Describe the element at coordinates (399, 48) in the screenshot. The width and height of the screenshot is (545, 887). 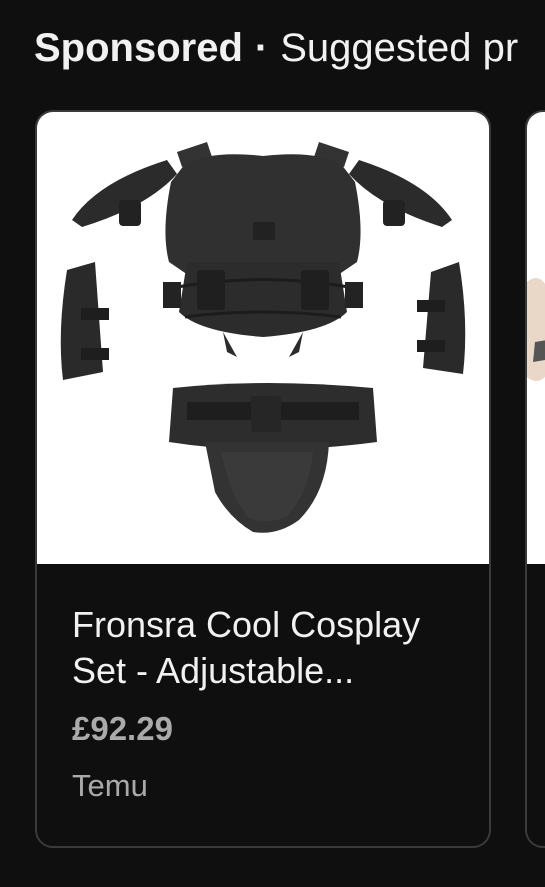
I see `suggested-label: Suggested pr` at that location.